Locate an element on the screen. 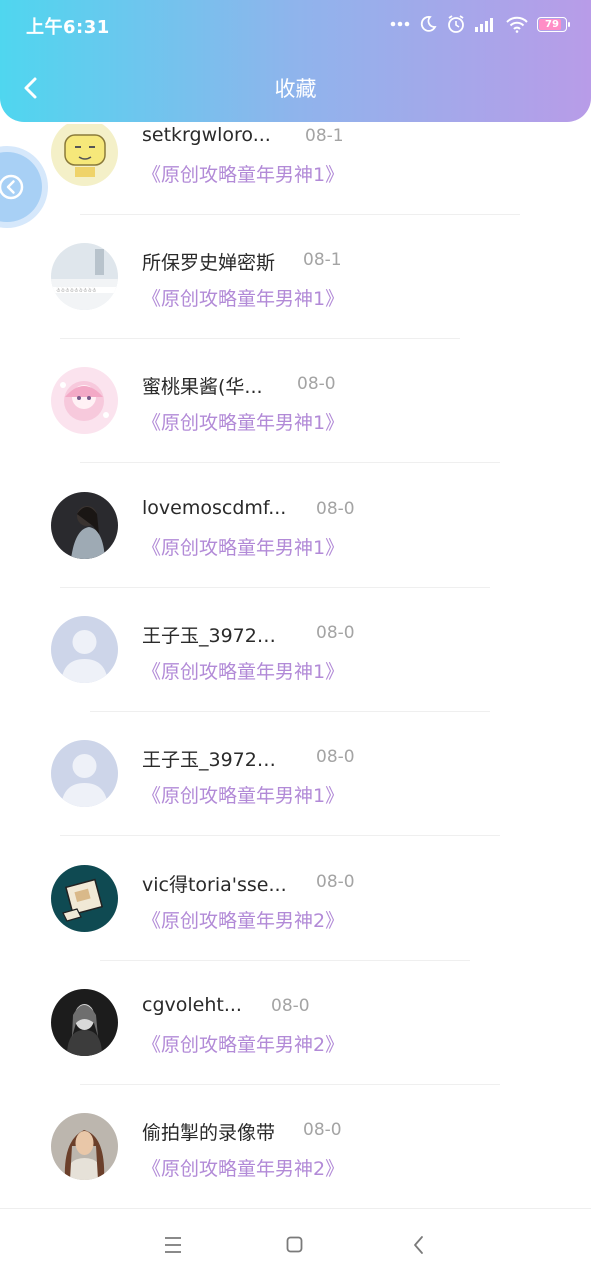 The height and width of the screenshot is (1281, 591). list-item: 蜜桃果酱(华... 08-0 《原创攻略童年男神1》 is located at coordinates (295, 401).